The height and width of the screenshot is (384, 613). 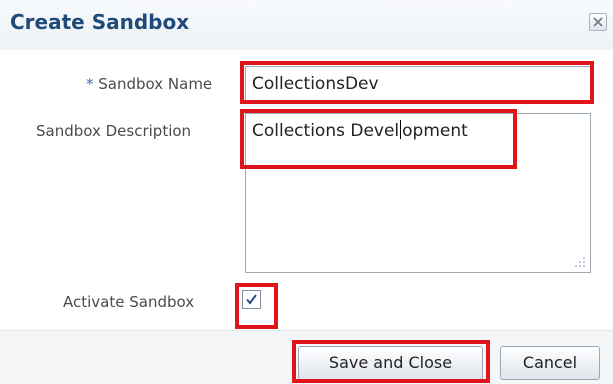 What do you see at coordinates (326, 131) in the screenshot?
I see `description-text-before-caret: Collections Devel` at bounding box center [326, 131].